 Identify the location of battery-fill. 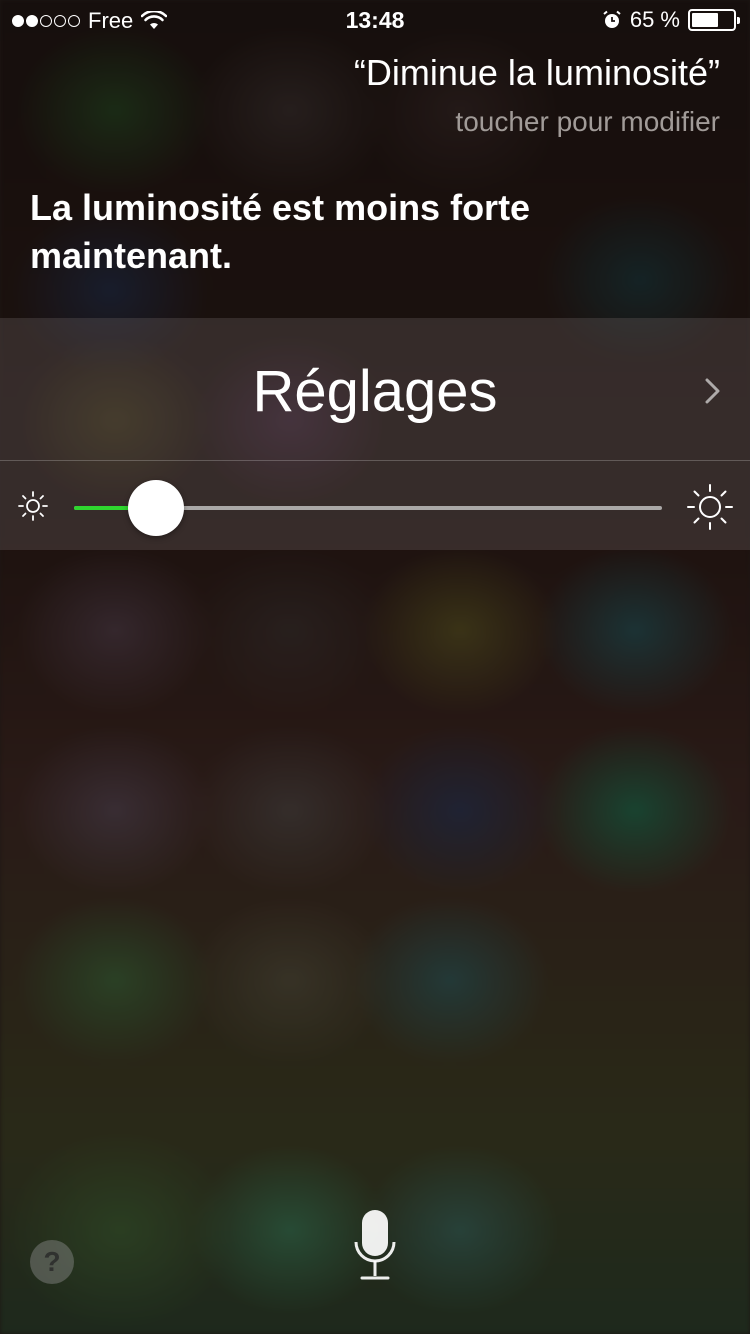
(705, 20).